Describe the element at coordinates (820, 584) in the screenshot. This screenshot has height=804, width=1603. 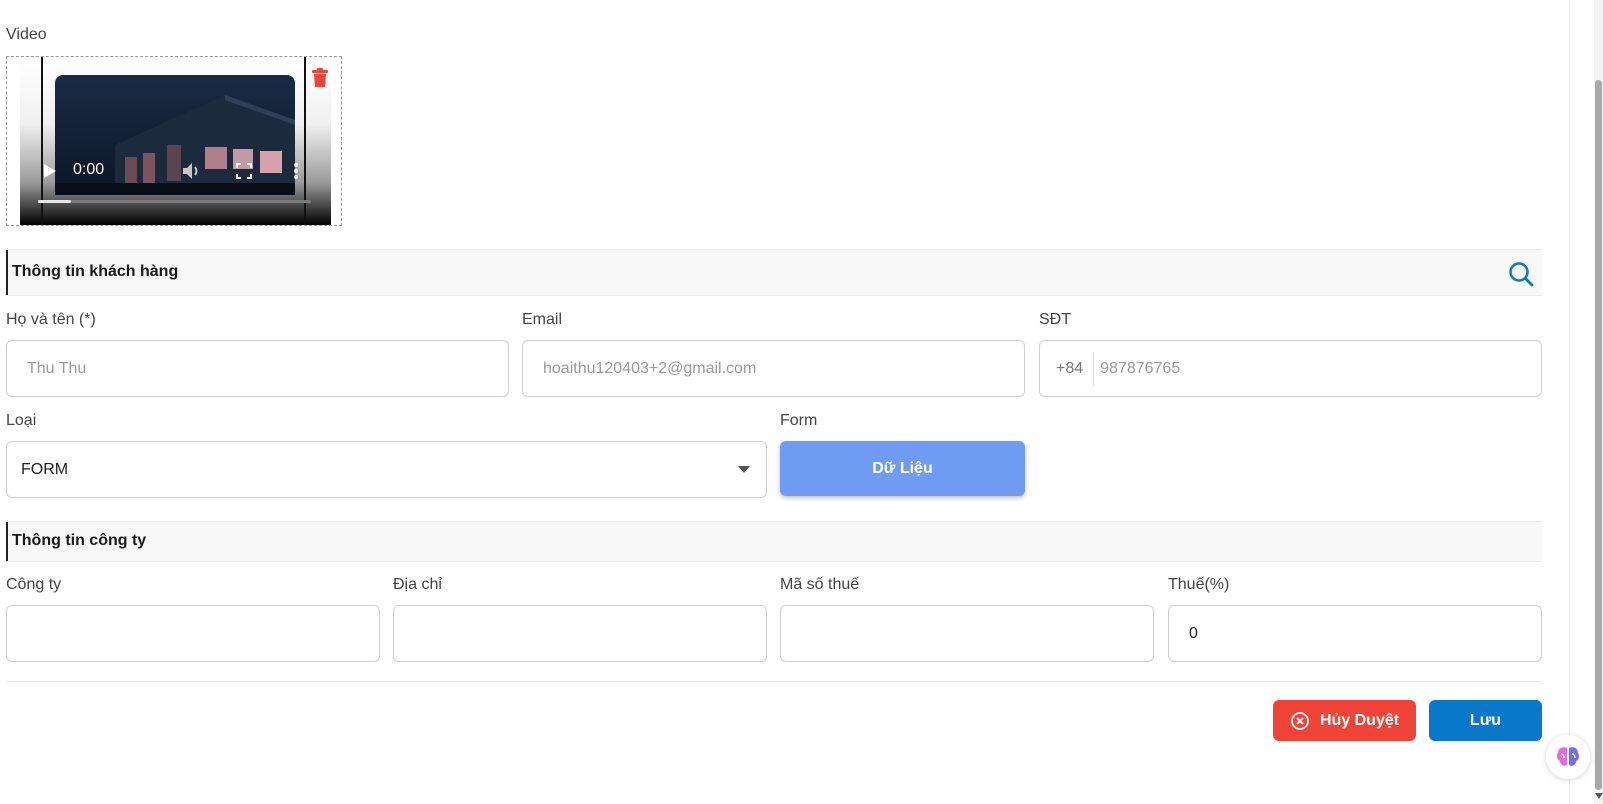
I see `tax-code-label: Mã số thuế` at that location.